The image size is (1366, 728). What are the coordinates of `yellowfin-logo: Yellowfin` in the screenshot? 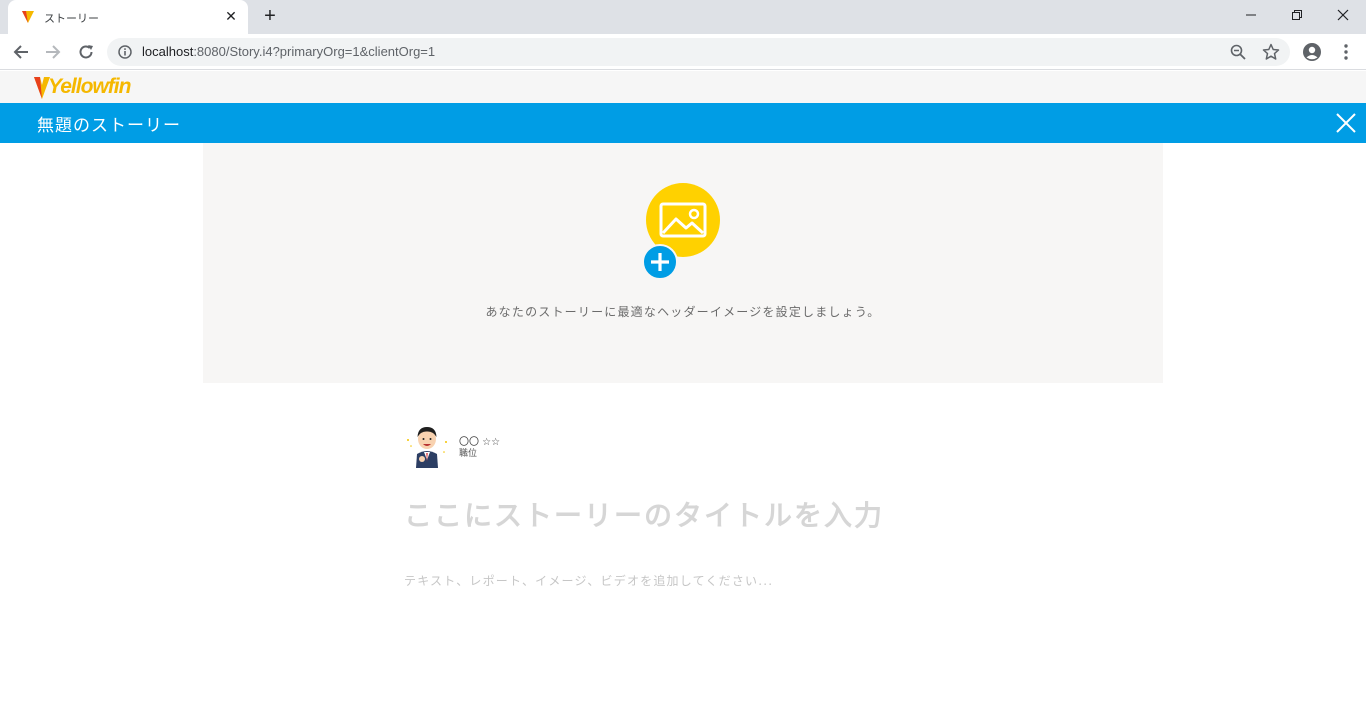 It's located at (84, 88).